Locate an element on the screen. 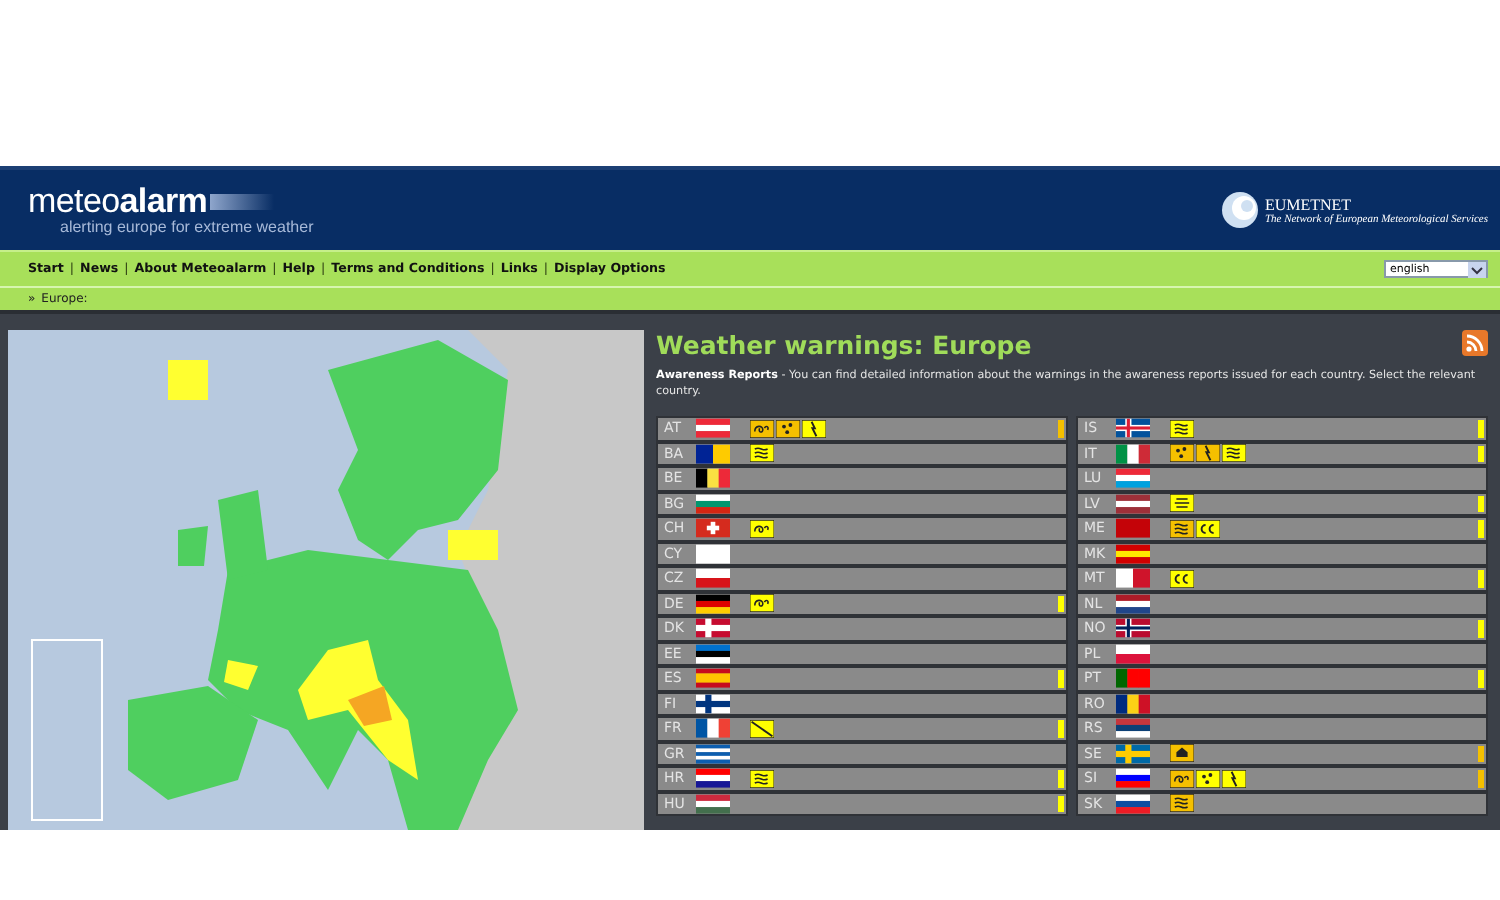 This screenshot has width=1500, height=900. hut-icon is located at coordinates (1182, 753).